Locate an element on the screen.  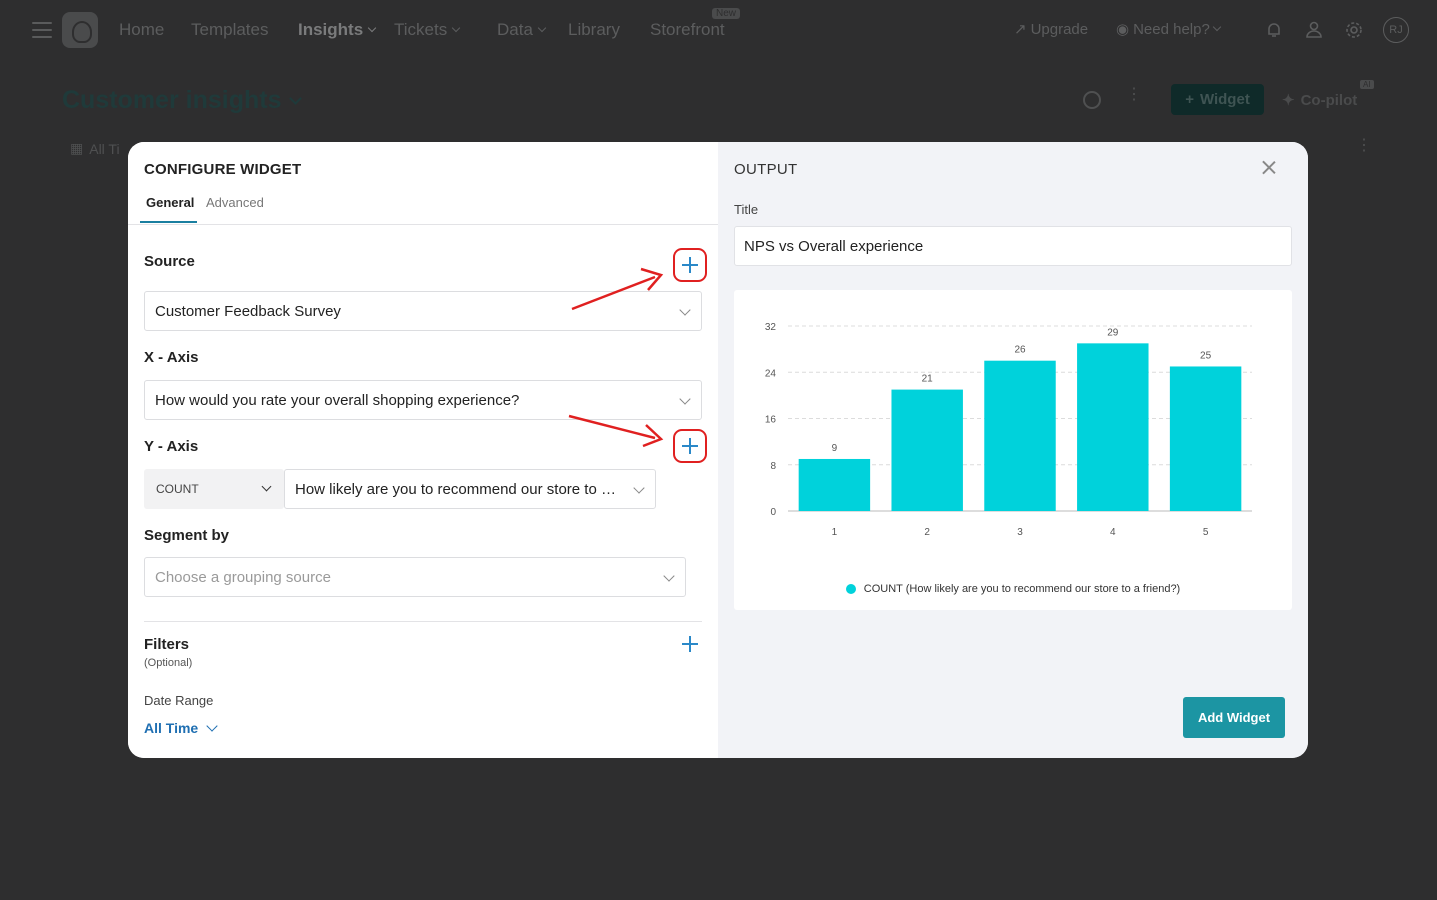
data-label: 21 is located at coordinates (928, 379).